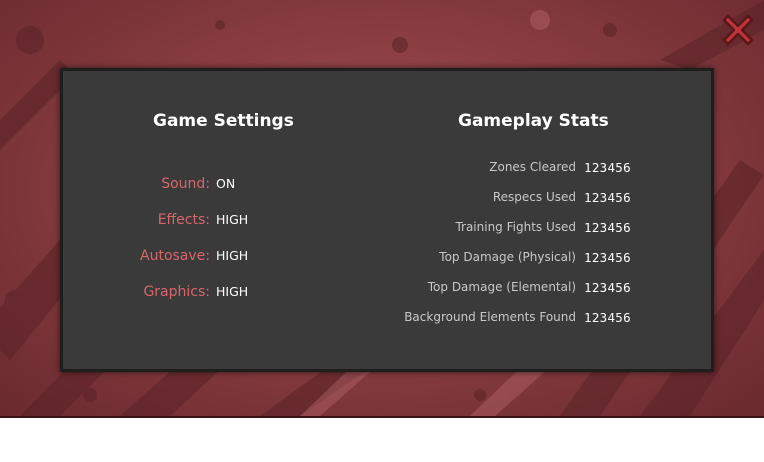 Image resolution: width=764 pixels, height=462 pixels. Describe the element at coordinates (532, 167) in the screenshot. I see `stat-label: Zones Cleared` at that location.